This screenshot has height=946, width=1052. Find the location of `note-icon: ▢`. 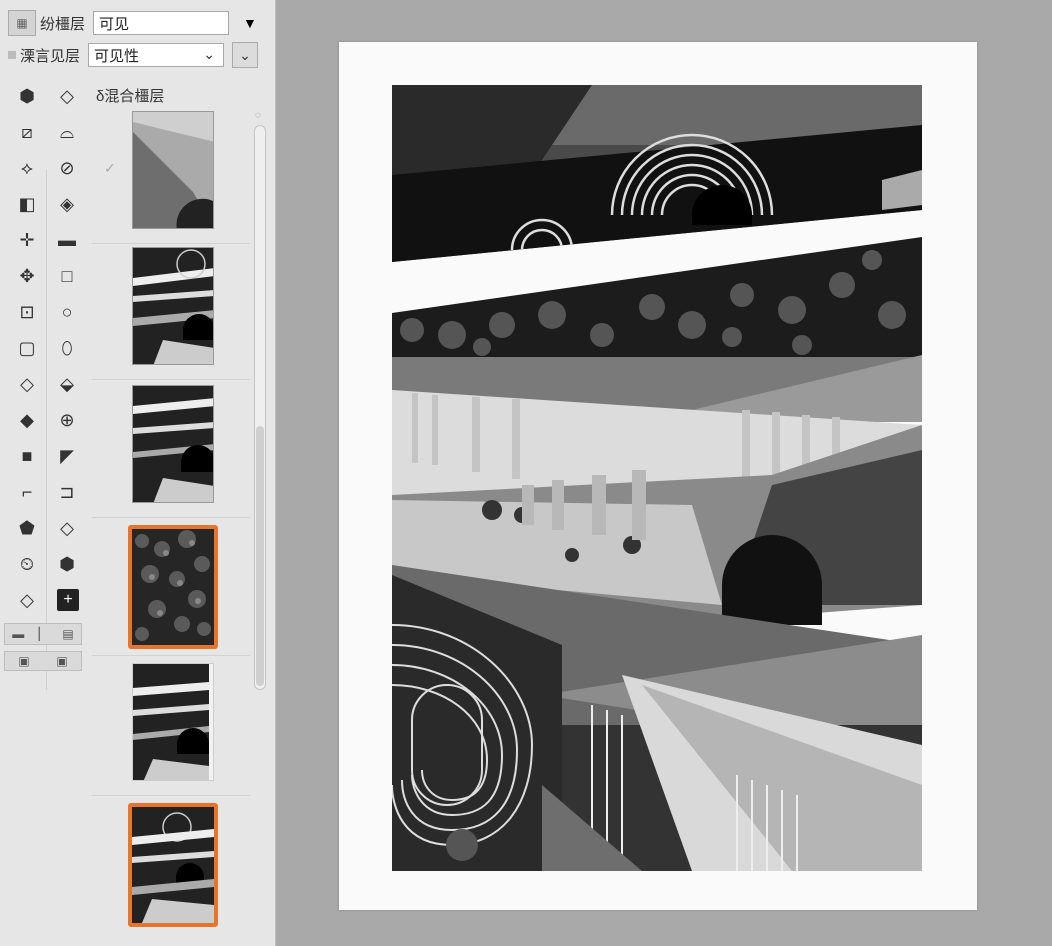

note-icon: ▢ is located at coordinates (27, 348).